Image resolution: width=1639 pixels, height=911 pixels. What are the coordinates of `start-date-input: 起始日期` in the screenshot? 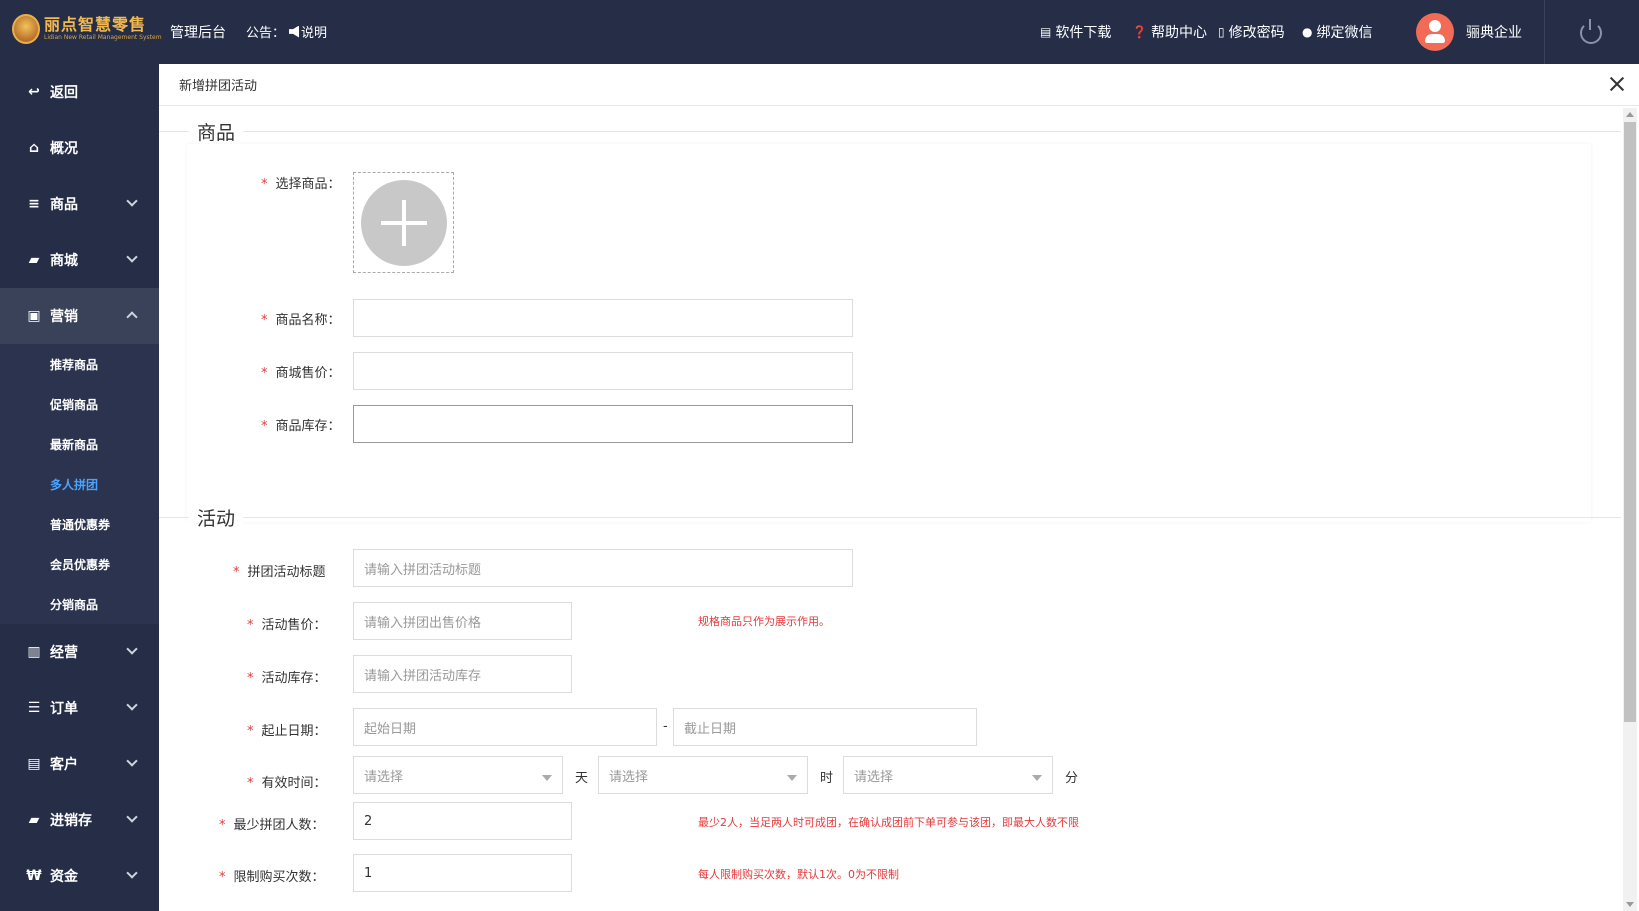 It's located at (505, 727).